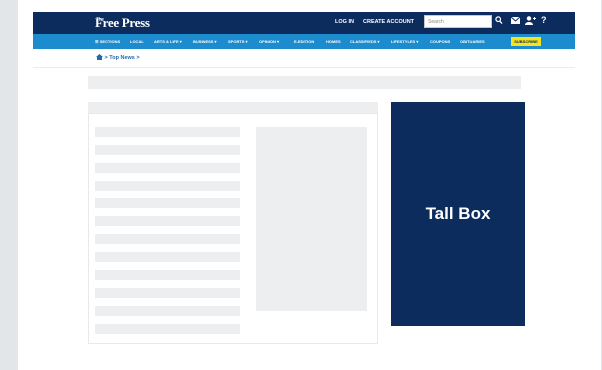 The width and height of the screenshot is (602, 370). I want to click on card-header-placeholder, so click(233, 107).